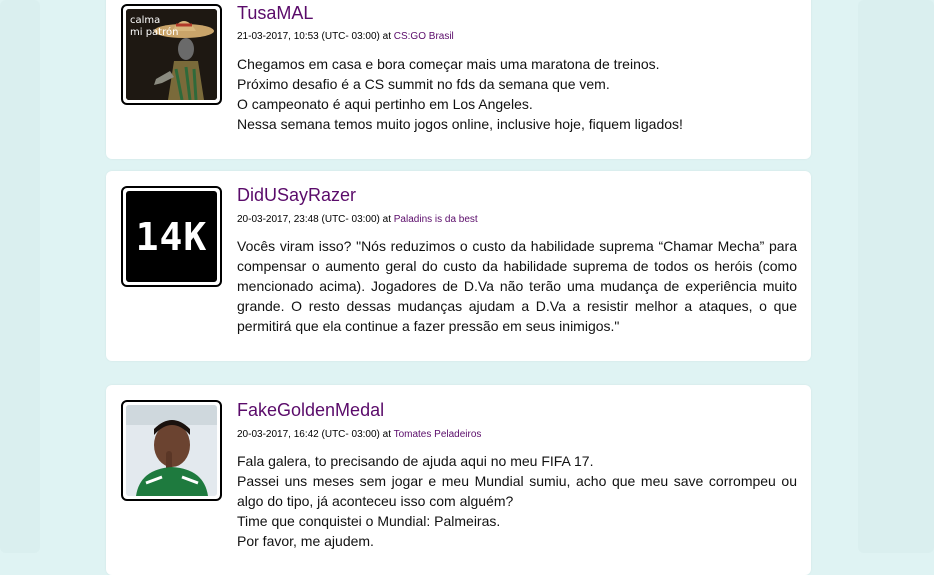  I want to click on avatar: calma mi patrón, so click(171, 54).